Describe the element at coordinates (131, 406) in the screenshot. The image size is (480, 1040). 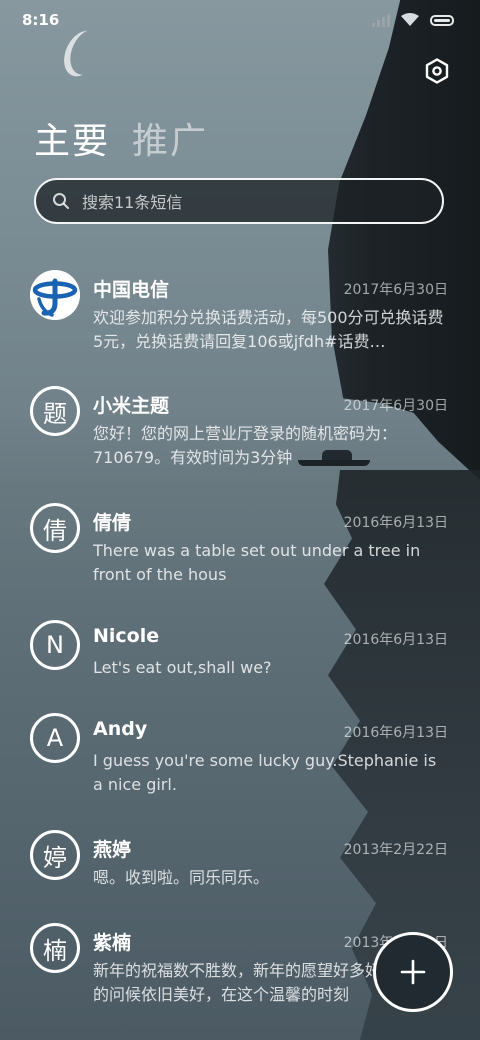
I see `sender-name: 小米主题` at that location.